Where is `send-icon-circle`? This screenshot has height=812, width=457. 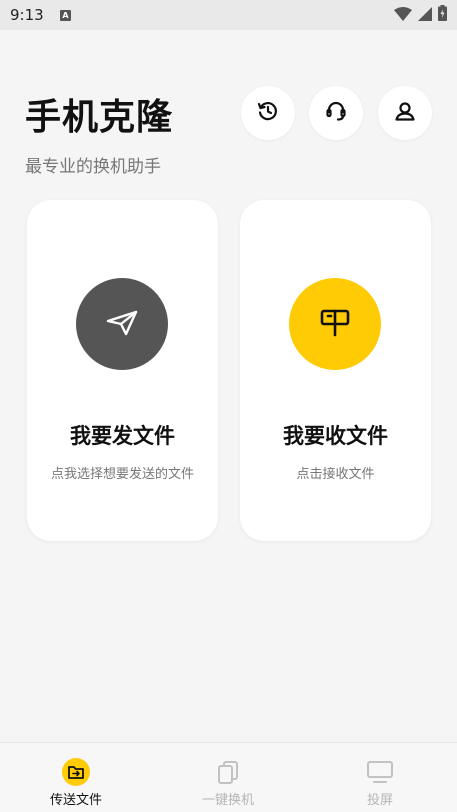
send-icon-circle is located at coordinates (122, 324).